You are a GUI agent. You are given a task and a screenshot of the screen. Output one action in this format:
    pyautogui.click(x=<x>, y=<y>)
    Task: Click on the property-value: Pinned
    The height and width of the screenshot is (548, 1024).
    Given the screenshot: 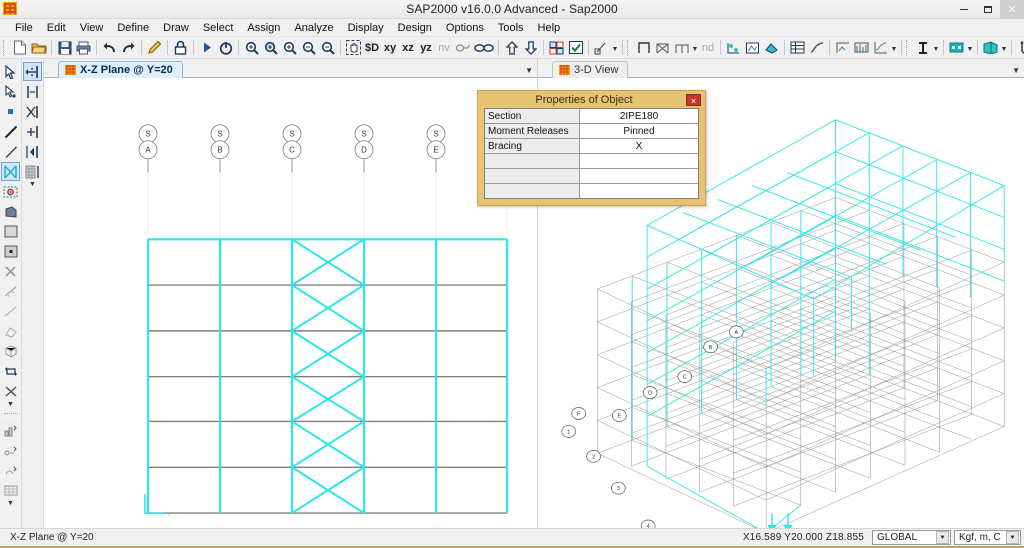 What is the action you would take?
    pyautogui.click(x=639, y=131)
    